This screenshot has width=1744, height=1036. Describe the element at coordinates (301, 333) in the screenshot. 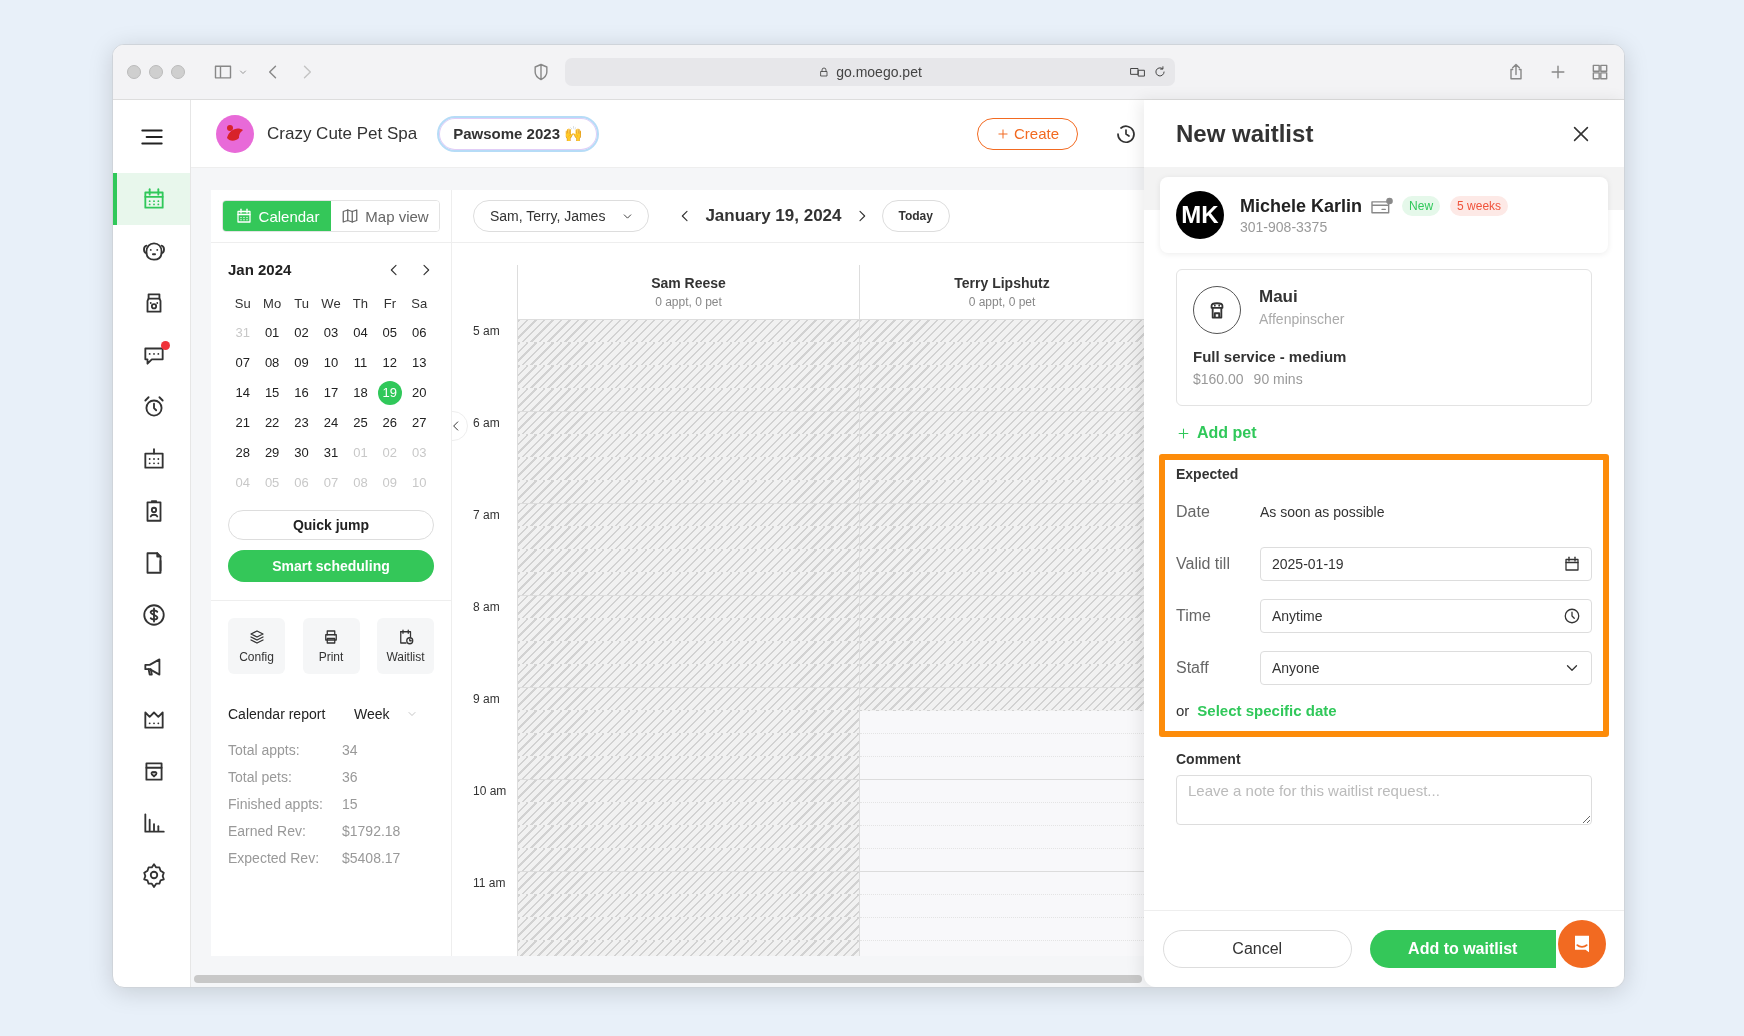

I see `calendar-day: 02` at that location.